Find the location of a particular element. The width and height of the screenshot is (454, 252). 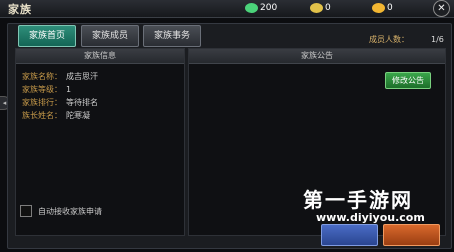

info-label: 家族等级： is located at coordinates (42, 89).